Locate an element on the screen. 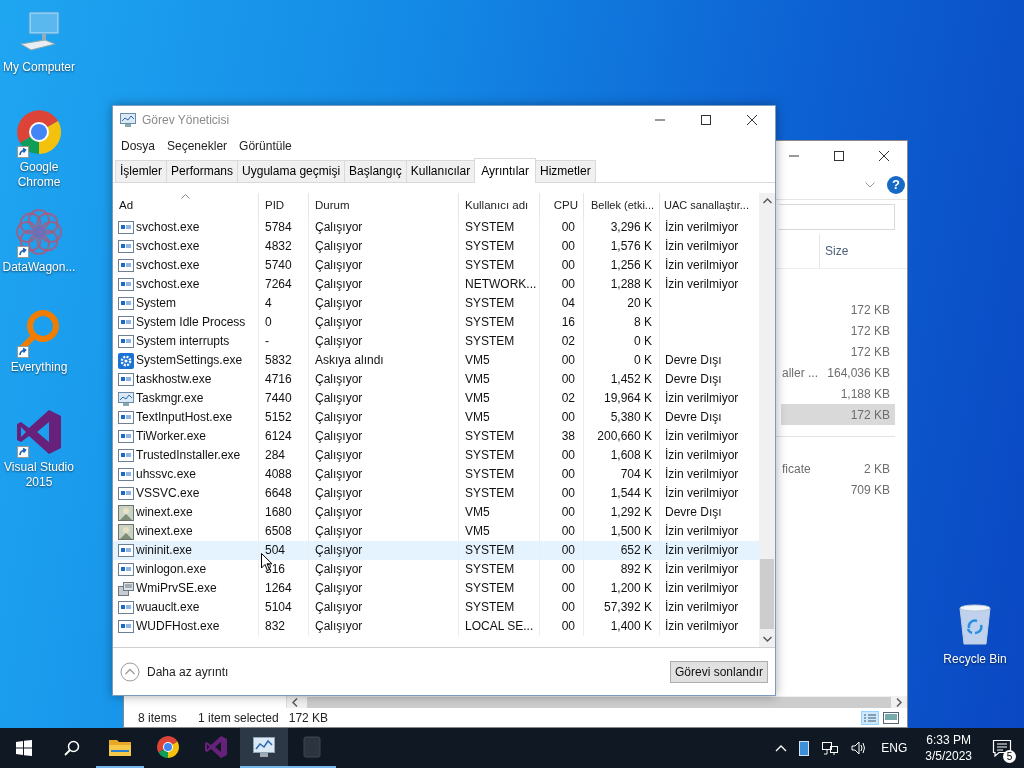  table-cell-text: 3,296 K is located at coordinates (631, 227).